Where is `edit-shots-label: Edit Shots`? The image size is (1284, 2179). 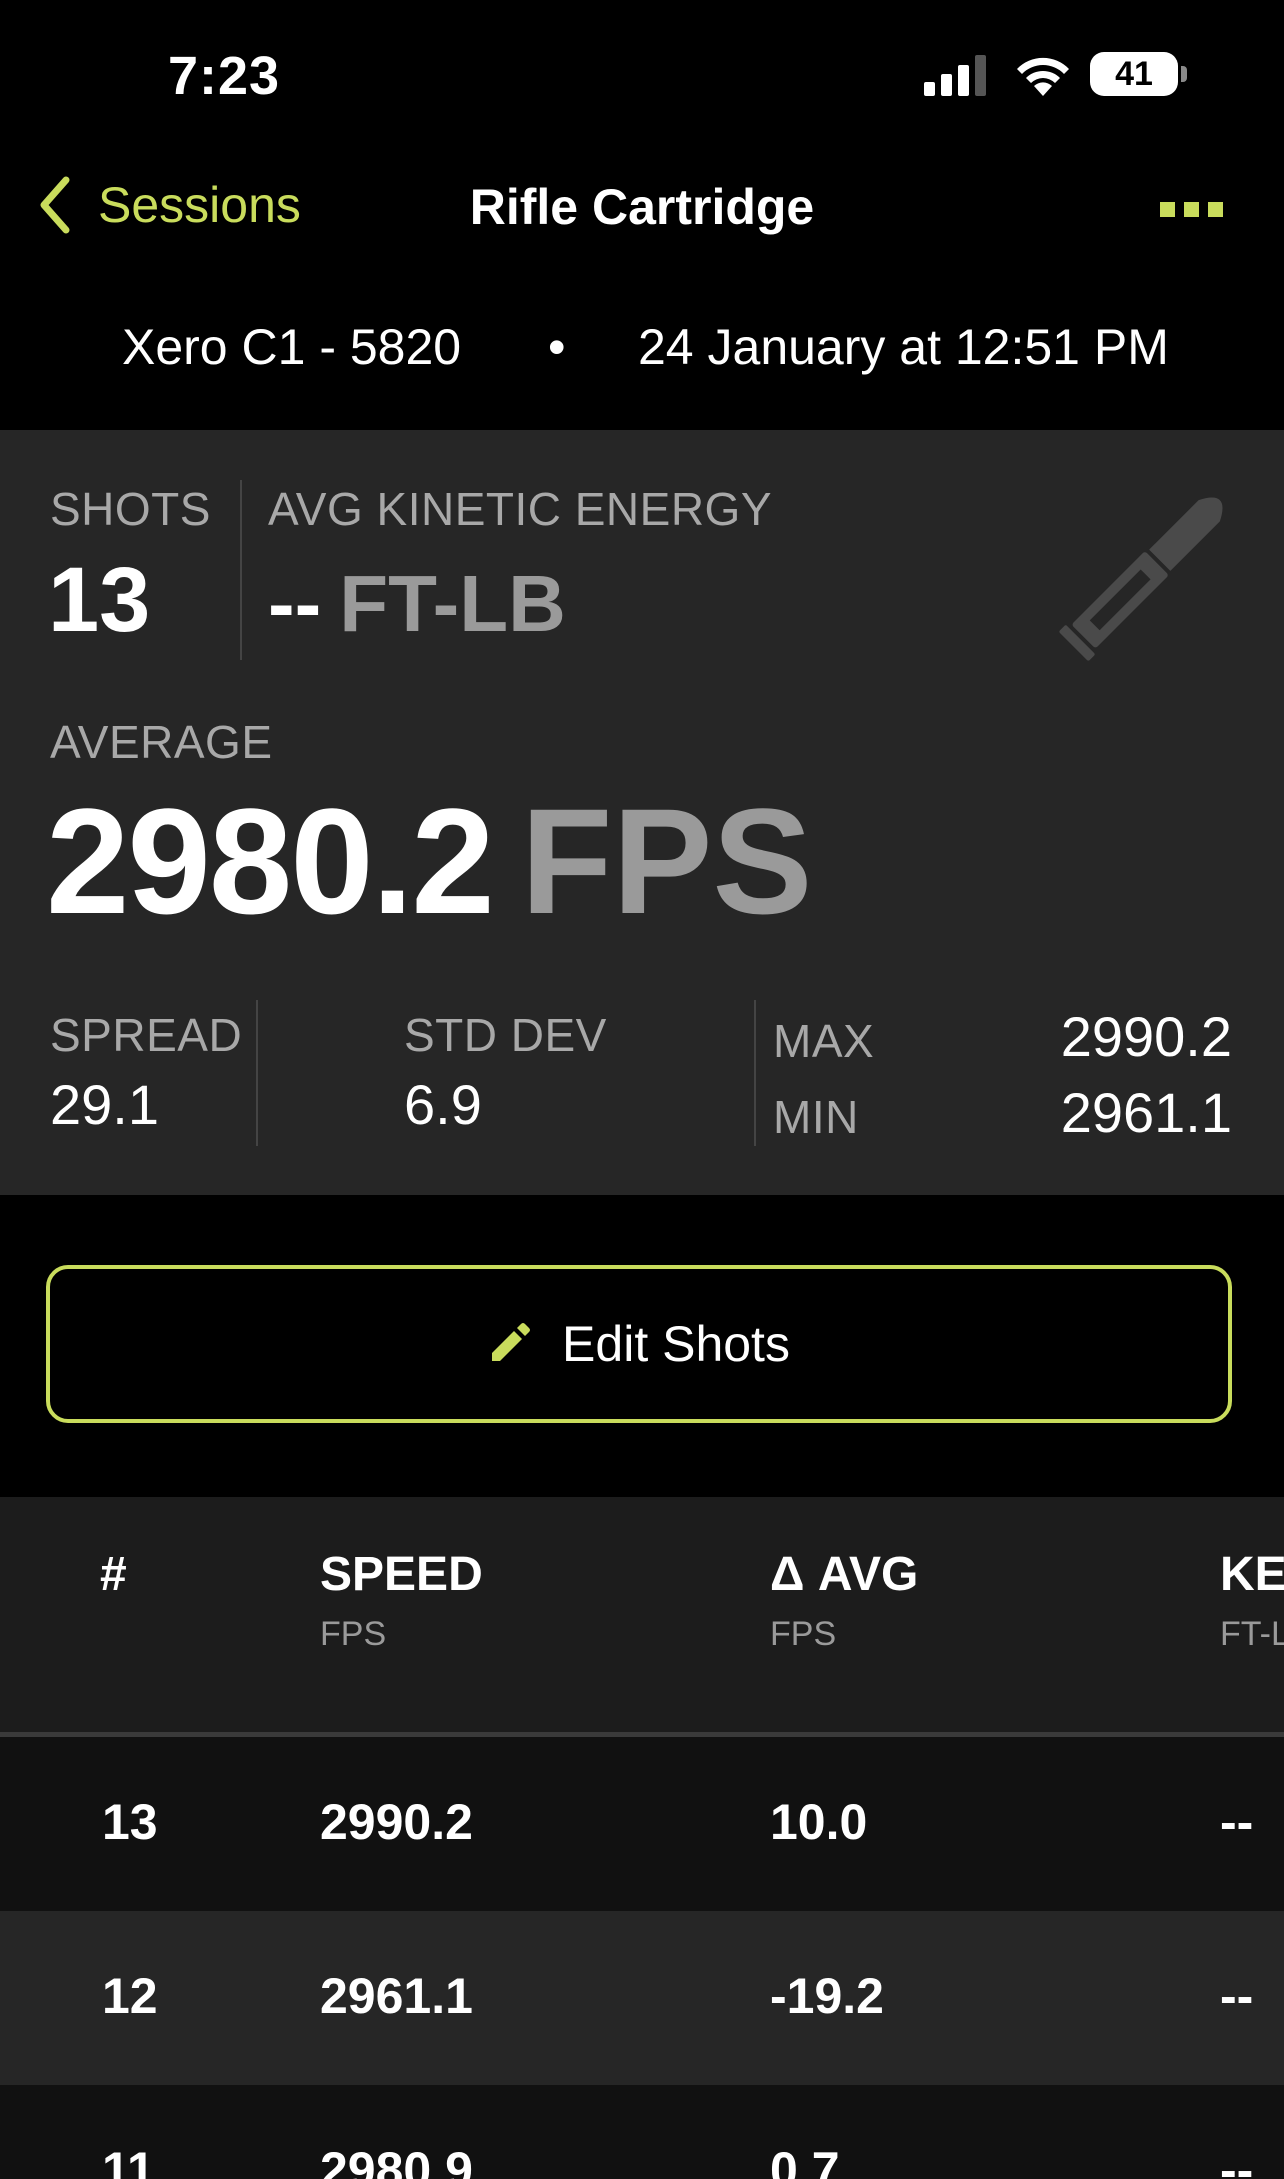 edit-shots-label: Edit Shots is located at coordinates (676, 1344).